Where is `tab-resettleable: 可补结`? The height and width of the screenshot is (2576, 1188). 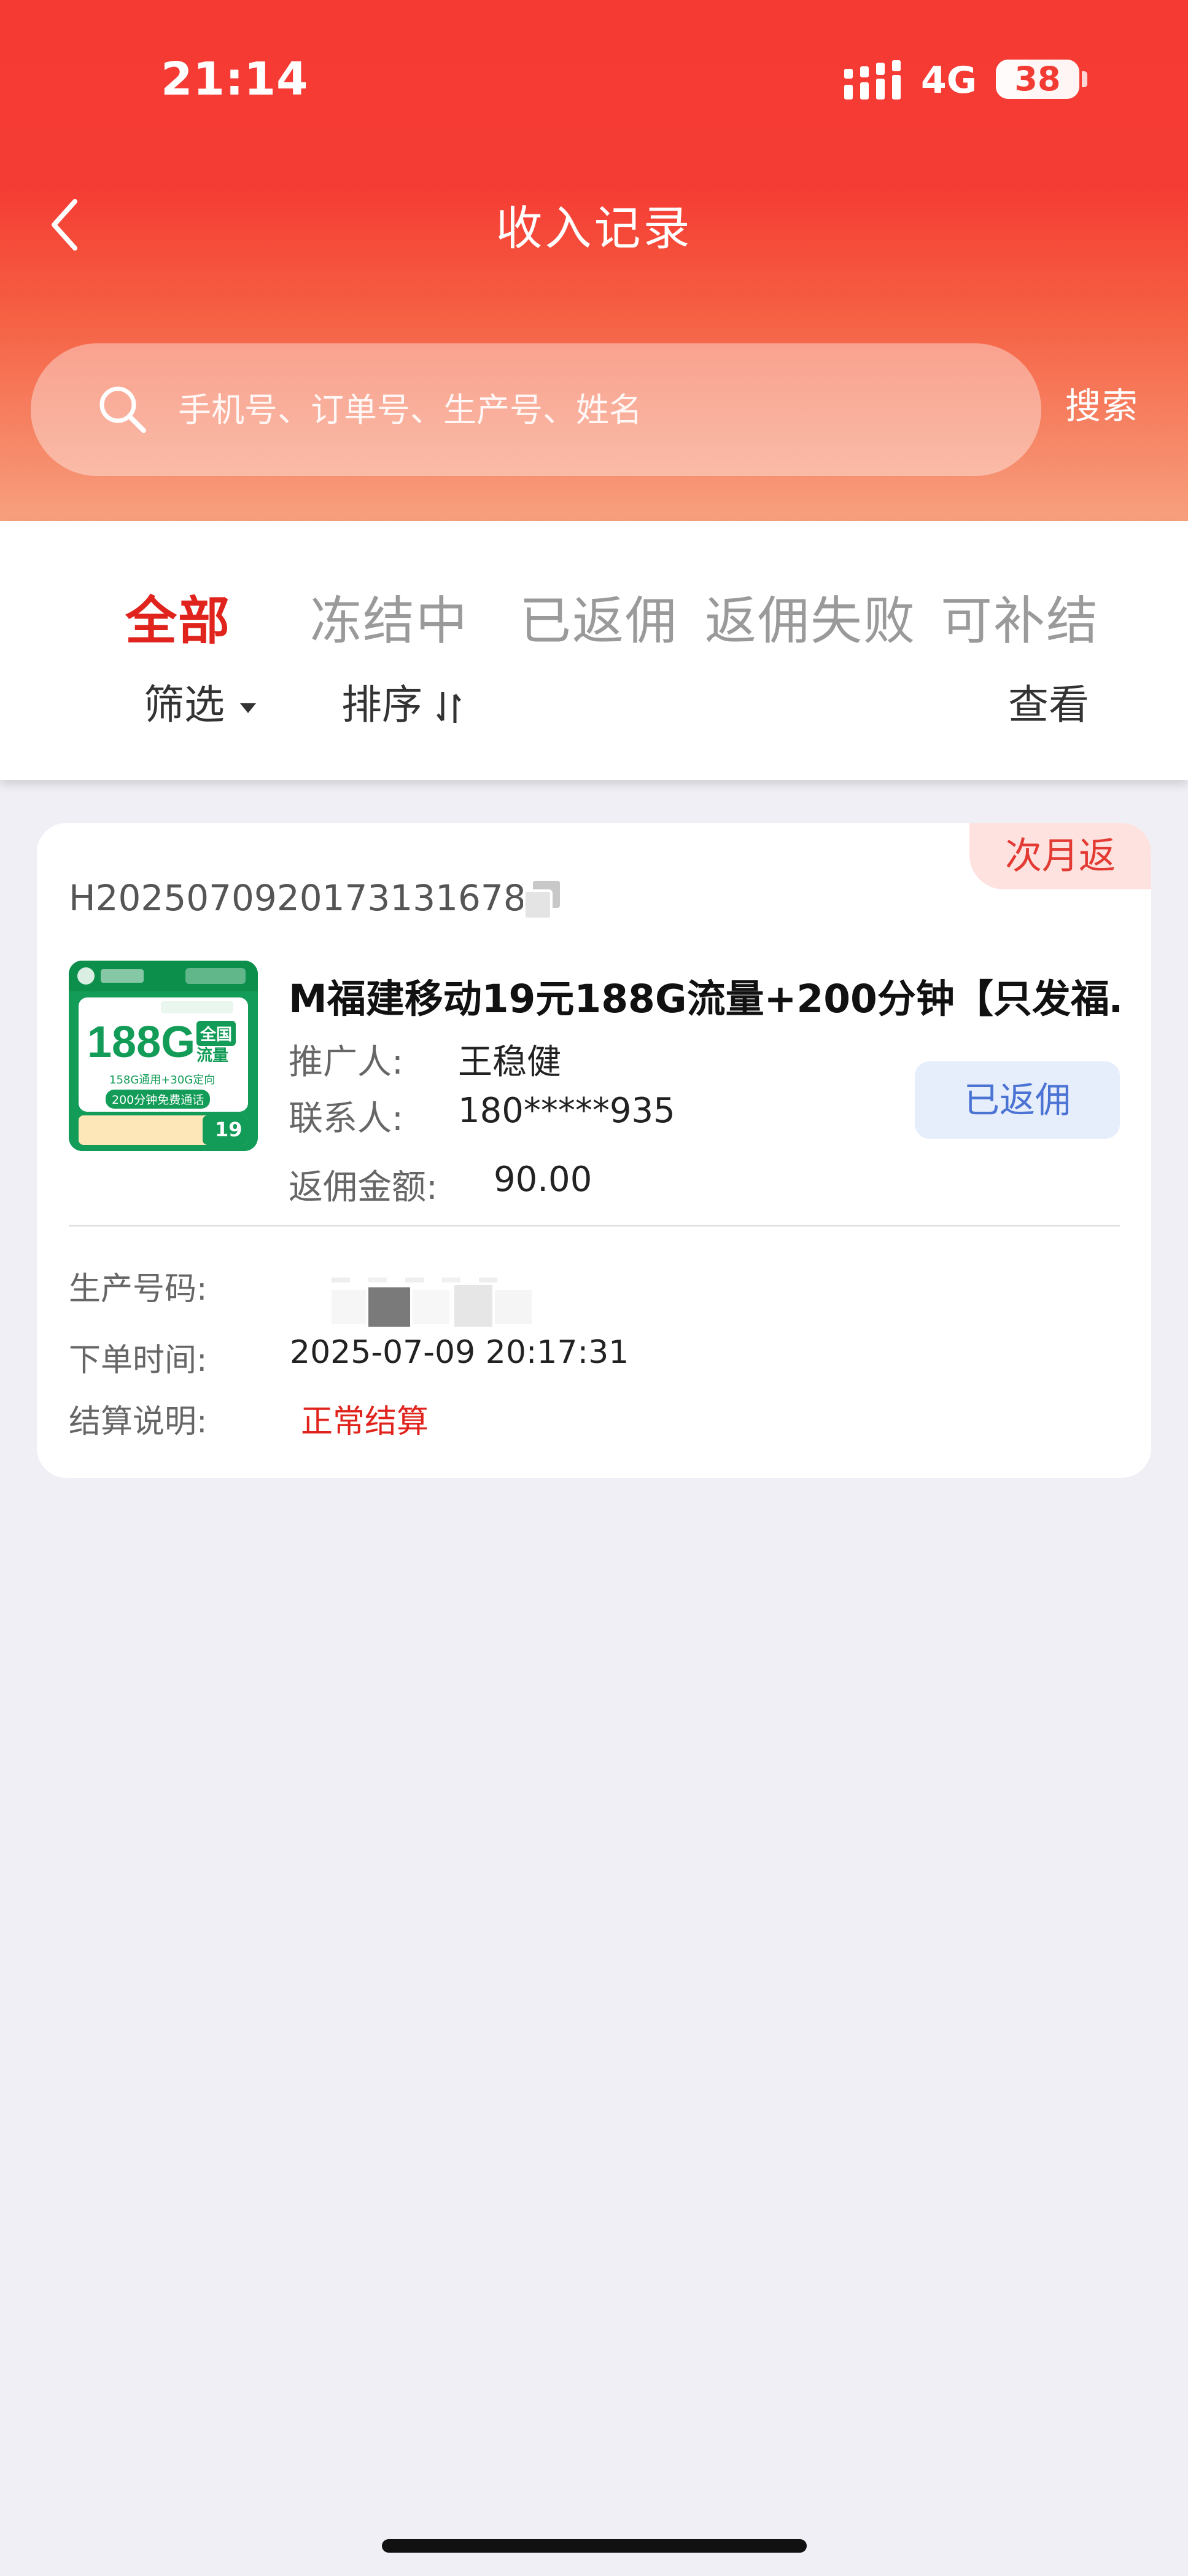 tab-resettleable: 可补结 is located at coordinates (1020, 617).